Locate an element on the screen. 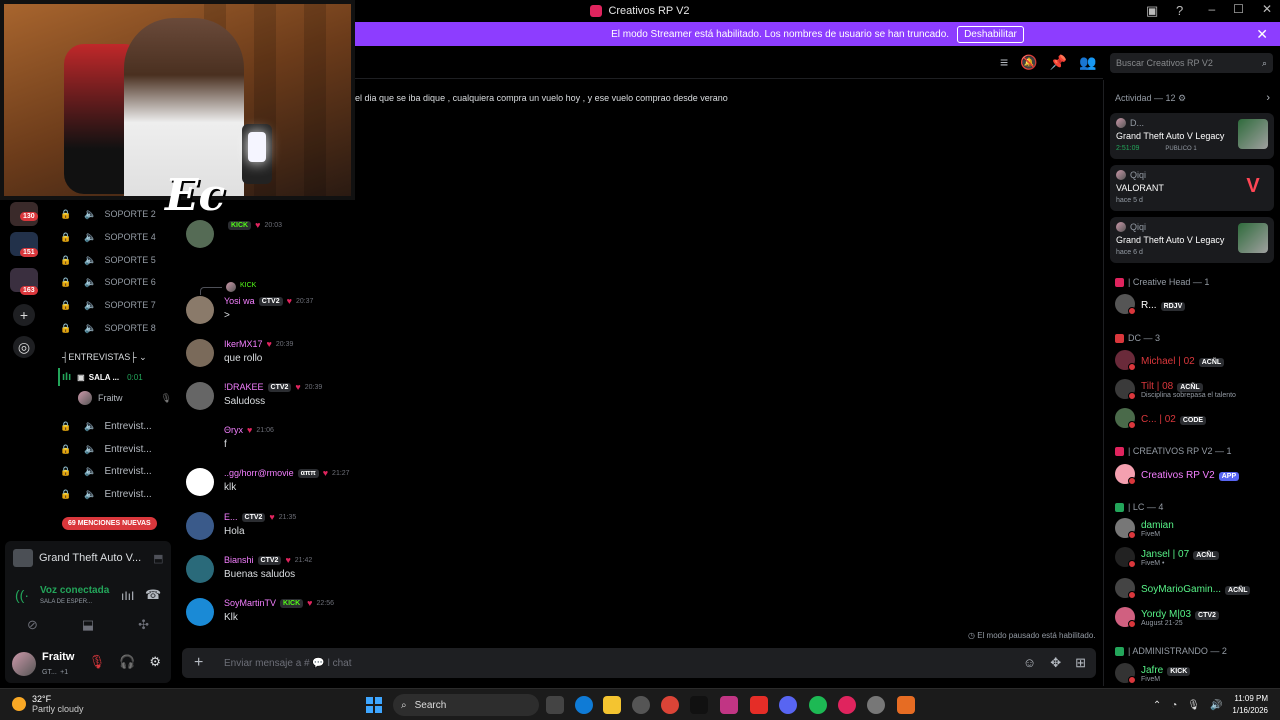  voice-channel: 🔒 🔈 SOPORTE 2 is located at coordinates (112, 214).